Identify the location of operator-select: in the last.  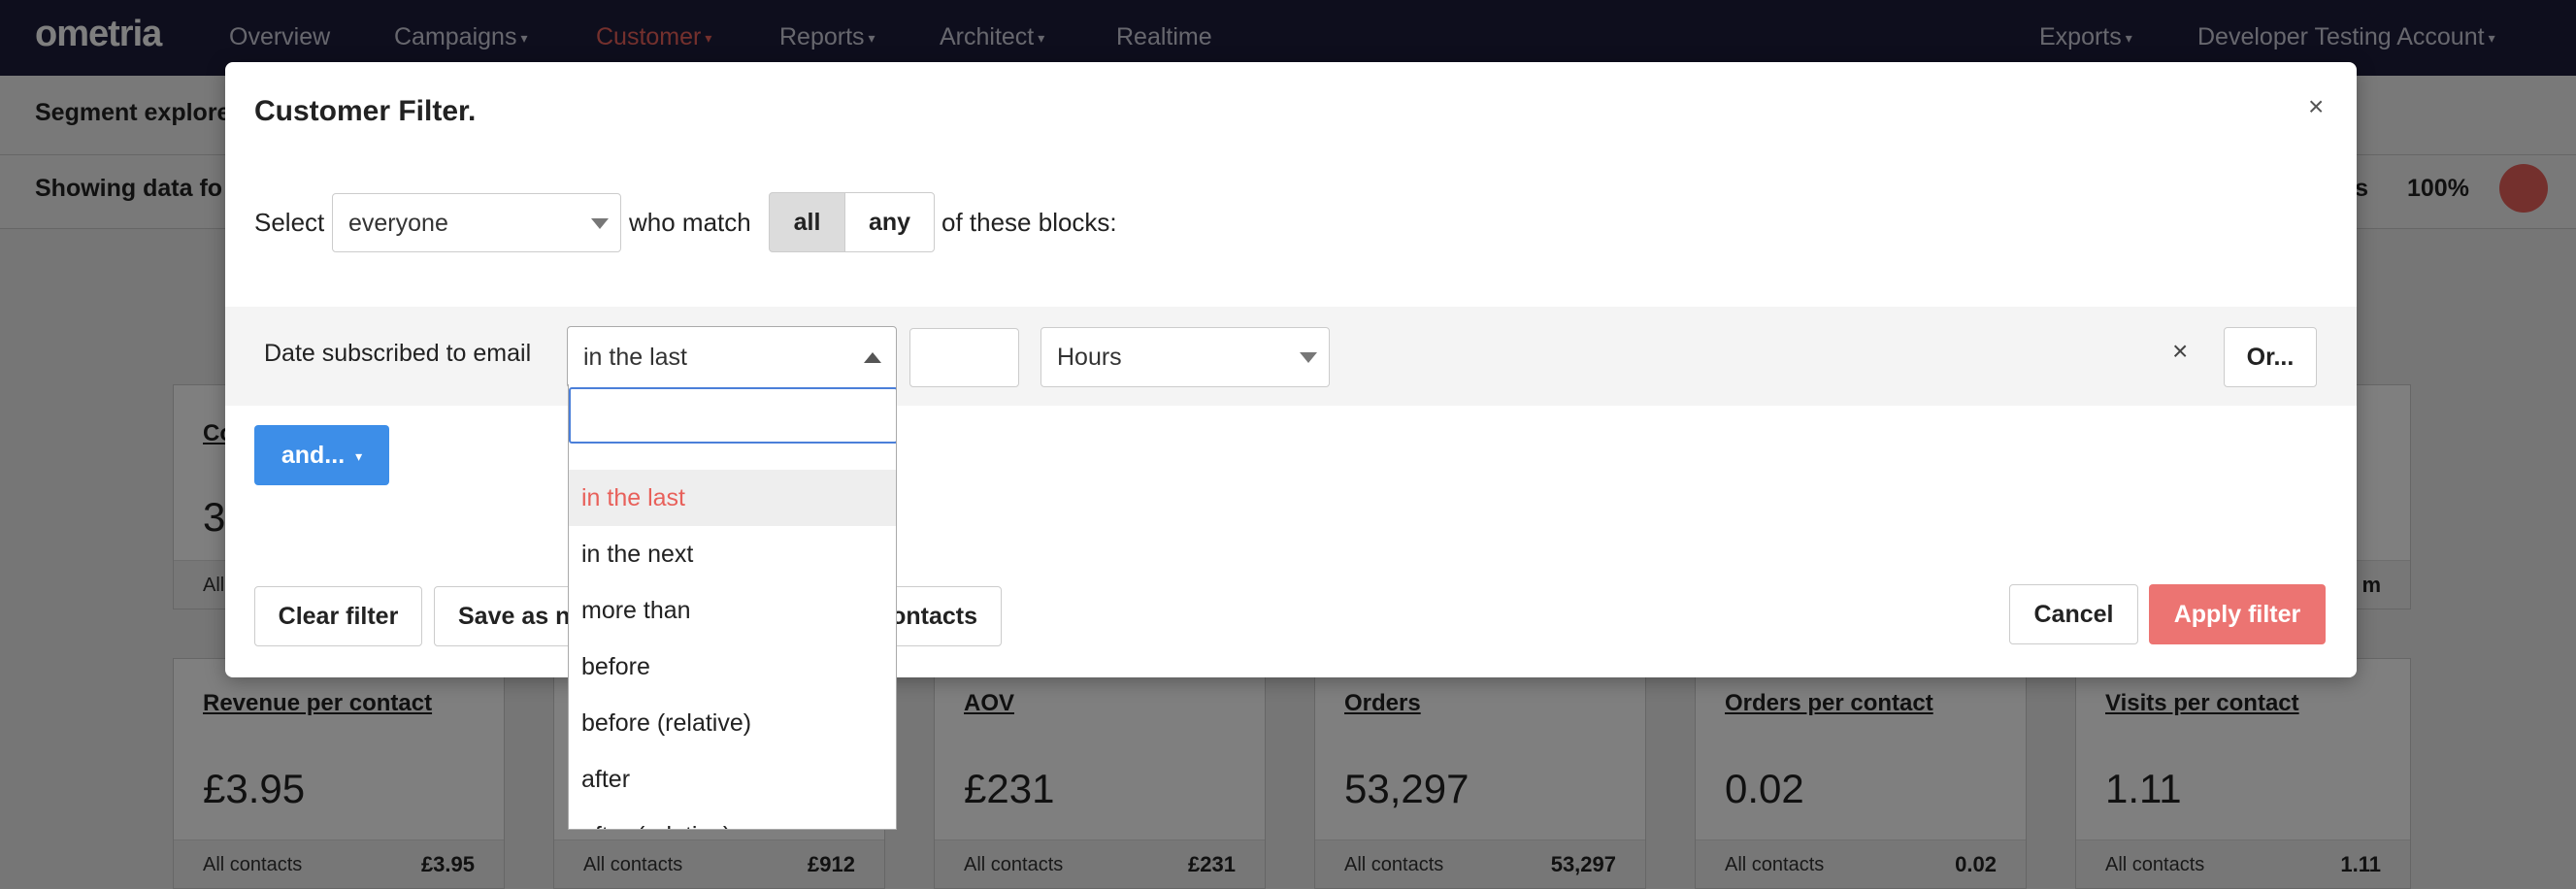
(732, 357).